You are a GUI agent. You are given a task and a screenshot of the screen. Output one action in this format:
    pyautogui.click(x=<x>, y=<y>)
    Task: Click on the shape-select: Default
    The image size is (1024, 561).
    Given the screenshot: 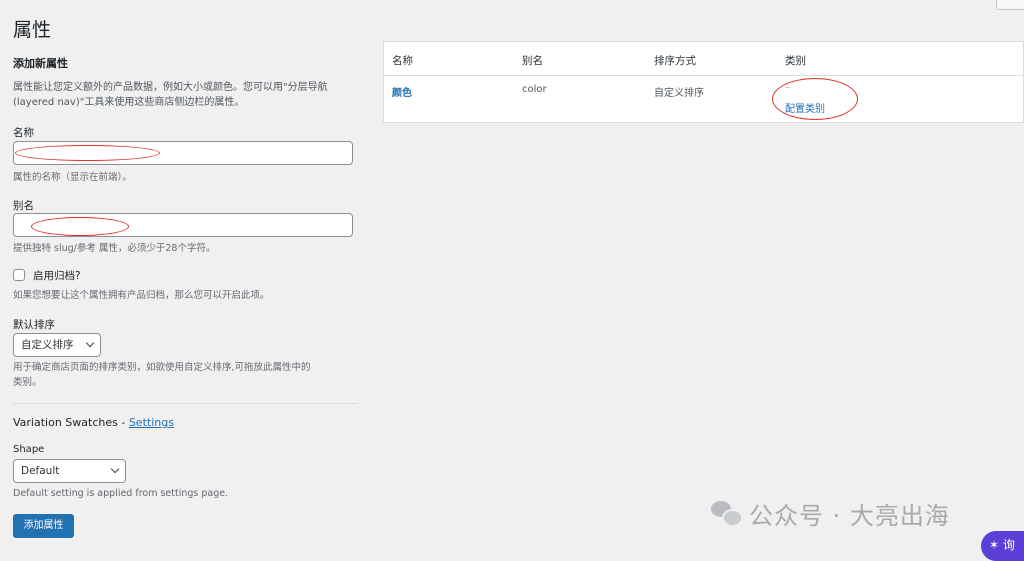 What is the action you would take?
    pyautogui.click(x=69, y=471)
    